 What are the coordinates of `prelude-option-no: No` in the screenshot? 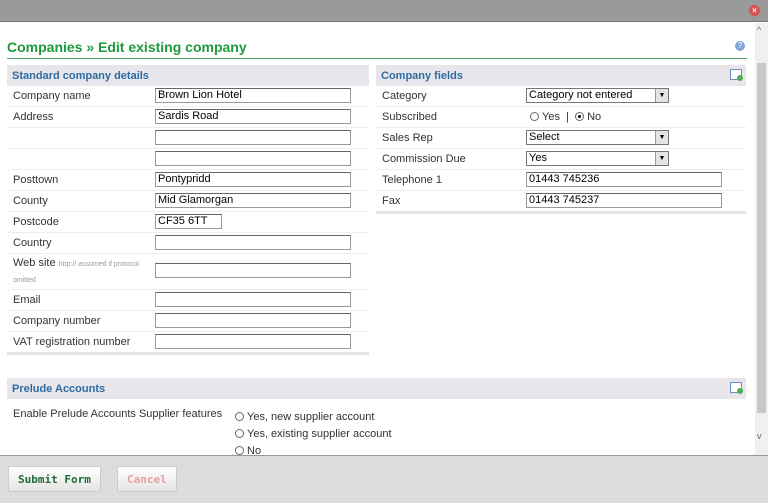 It's located at (313, 449).